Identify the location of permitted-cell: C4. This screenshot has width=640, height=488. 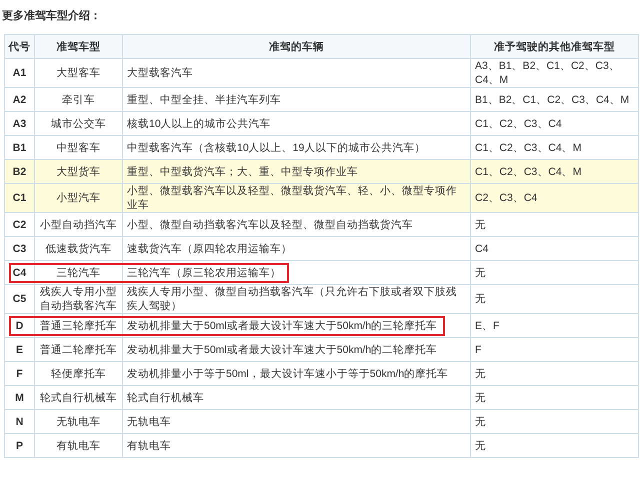
(554, 248).